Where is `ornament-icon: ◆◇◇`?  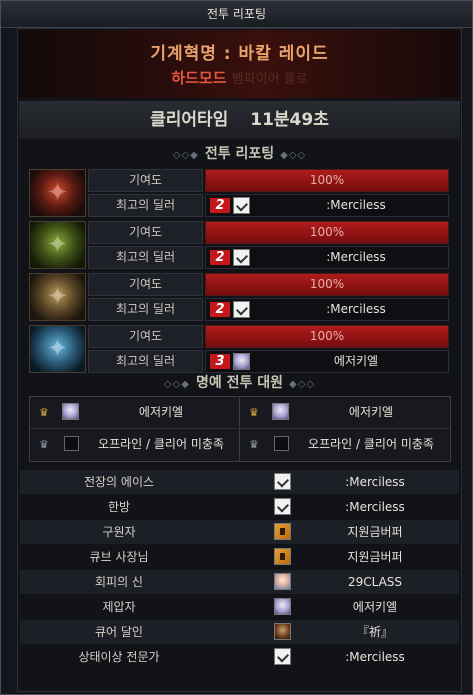
ornament-icon: ◆◇◇ is located at coordinates (302, 384).